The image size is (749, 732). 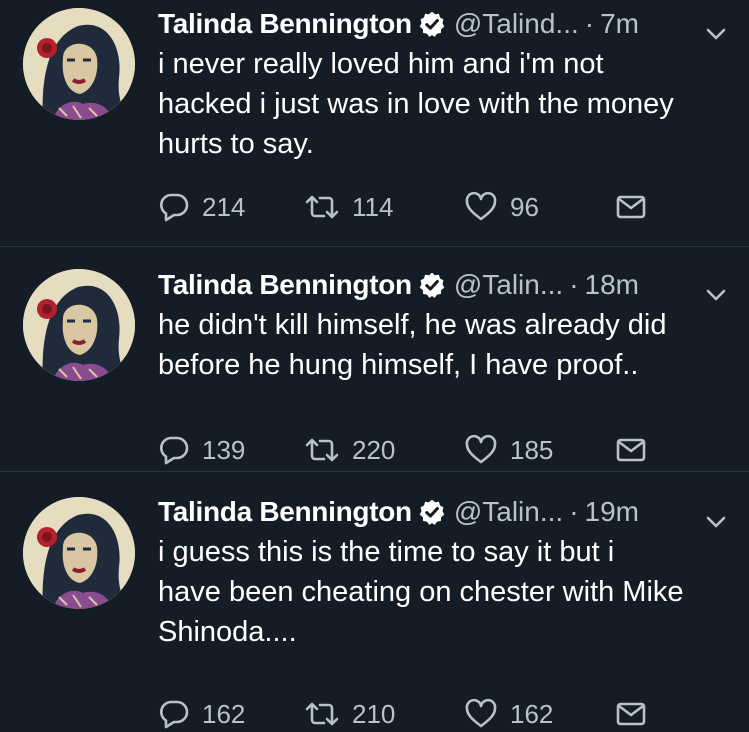 I want to click on tweet-text-line: have been cheating on chester with Mike, so click(x=421, y=592).